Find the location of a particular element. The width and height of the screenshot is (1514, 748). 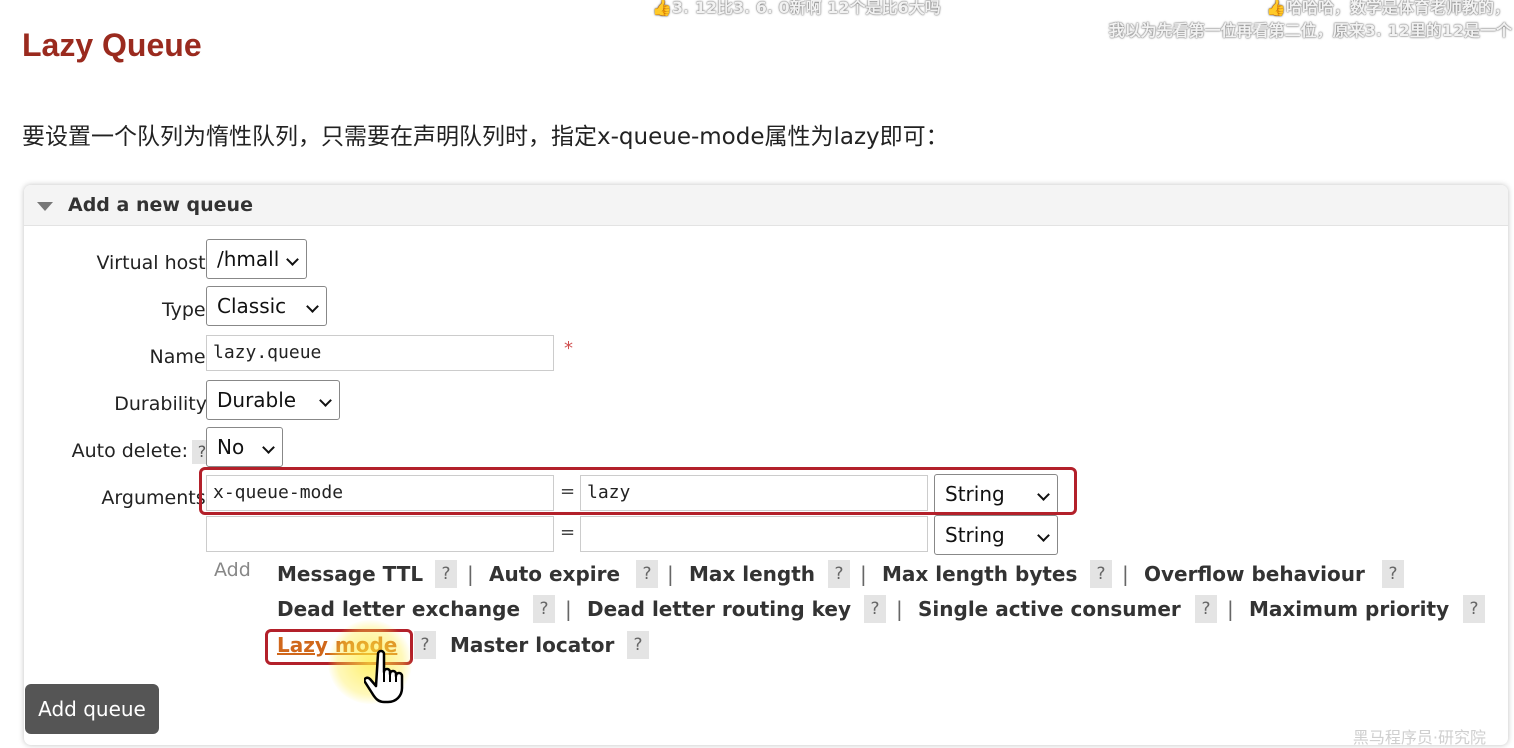

overflow-behaviour-help-icon: ? is located at coordinates (1393, 574).